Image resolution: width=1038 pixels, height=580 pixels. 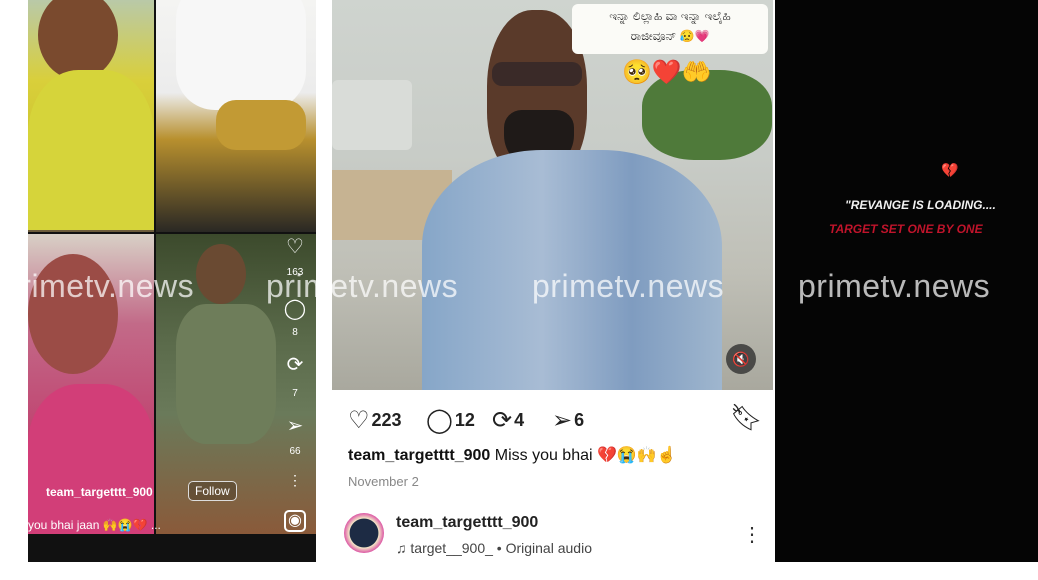 I want to click on caption-text: Miss you bhai 💔😭🙌☝, so click(x=585, y=455).